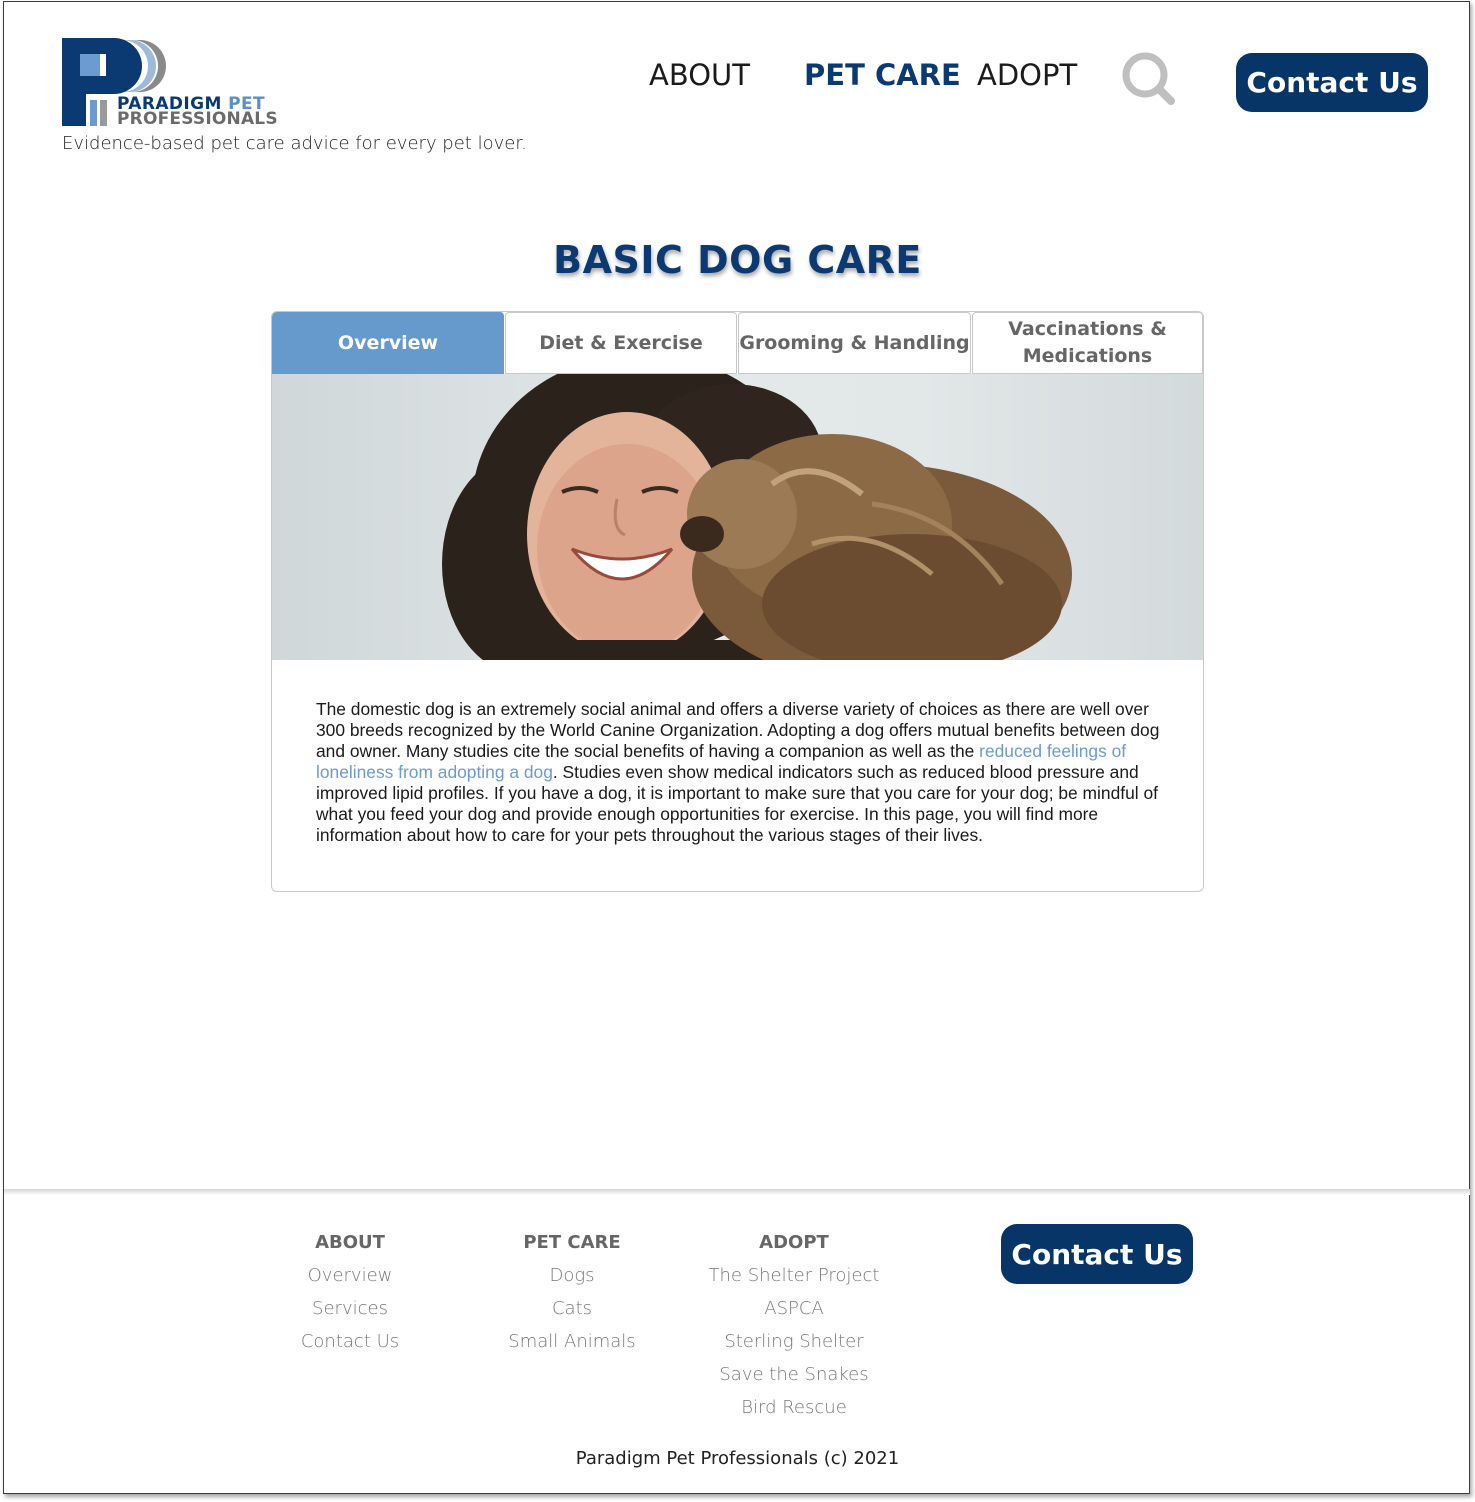 The image size is (1475, 1502). Describe the element at coordinates (794, 1380) in the screenshot. I see `footer-link-save-the-snakes: Save the Snakes` at that location.